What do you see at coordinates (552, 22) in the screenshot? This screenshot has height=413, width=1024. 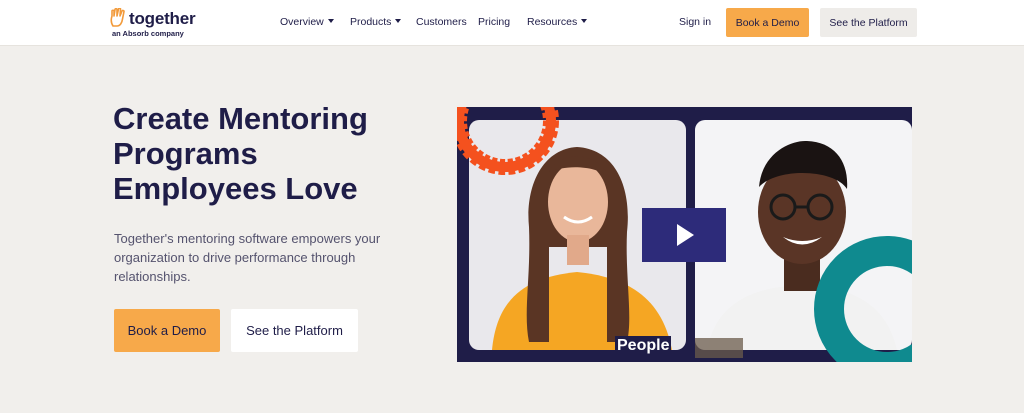 I see `nav-resources-label: Resources` at bounding box center [552, 22].